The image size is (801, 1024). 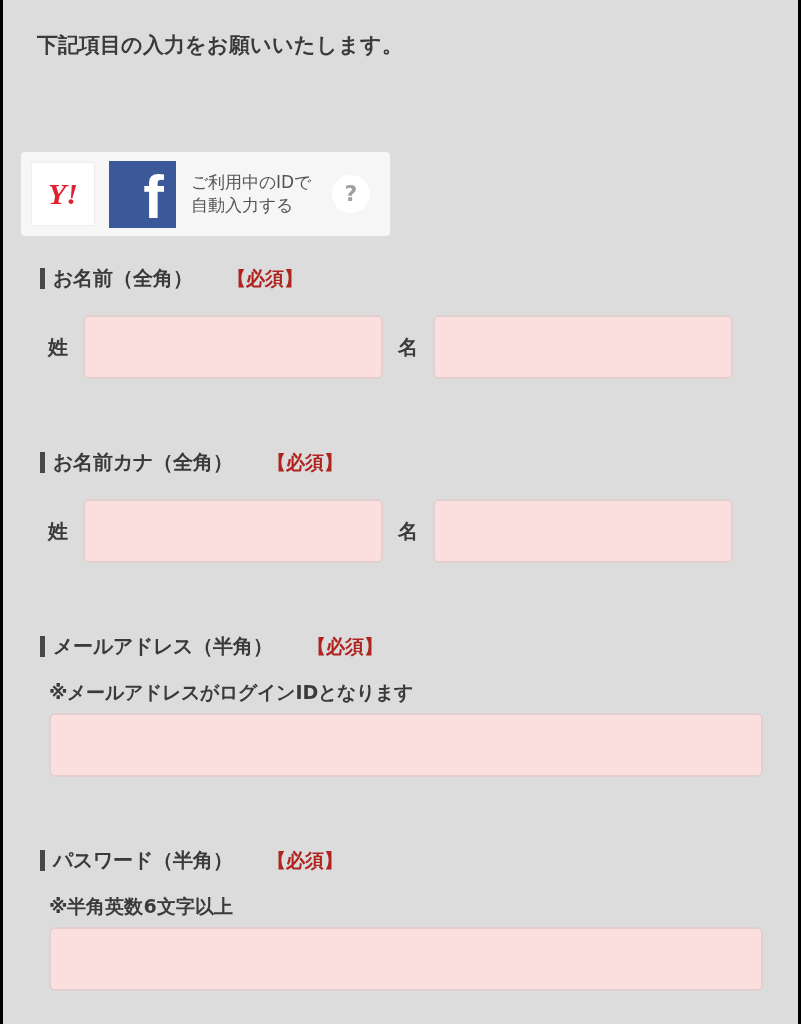 What do you see at coordinates (163, 646) in the screenshot?
I see `section-heading: メールアドレス（半角）` at bounding box center [163, 646].